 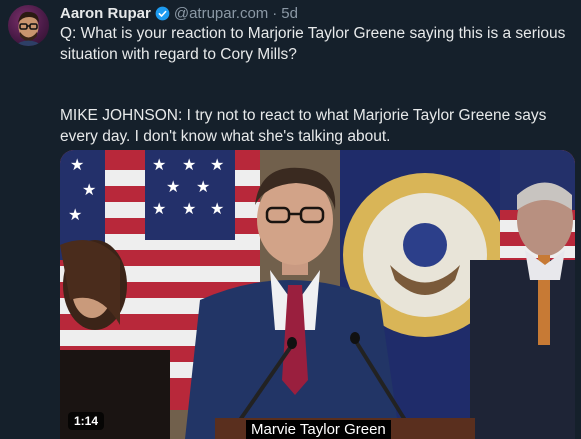 I want to click on tweet-header: Aaron Rupar @atrupar.com · 5d, so click(x=179, y=13).